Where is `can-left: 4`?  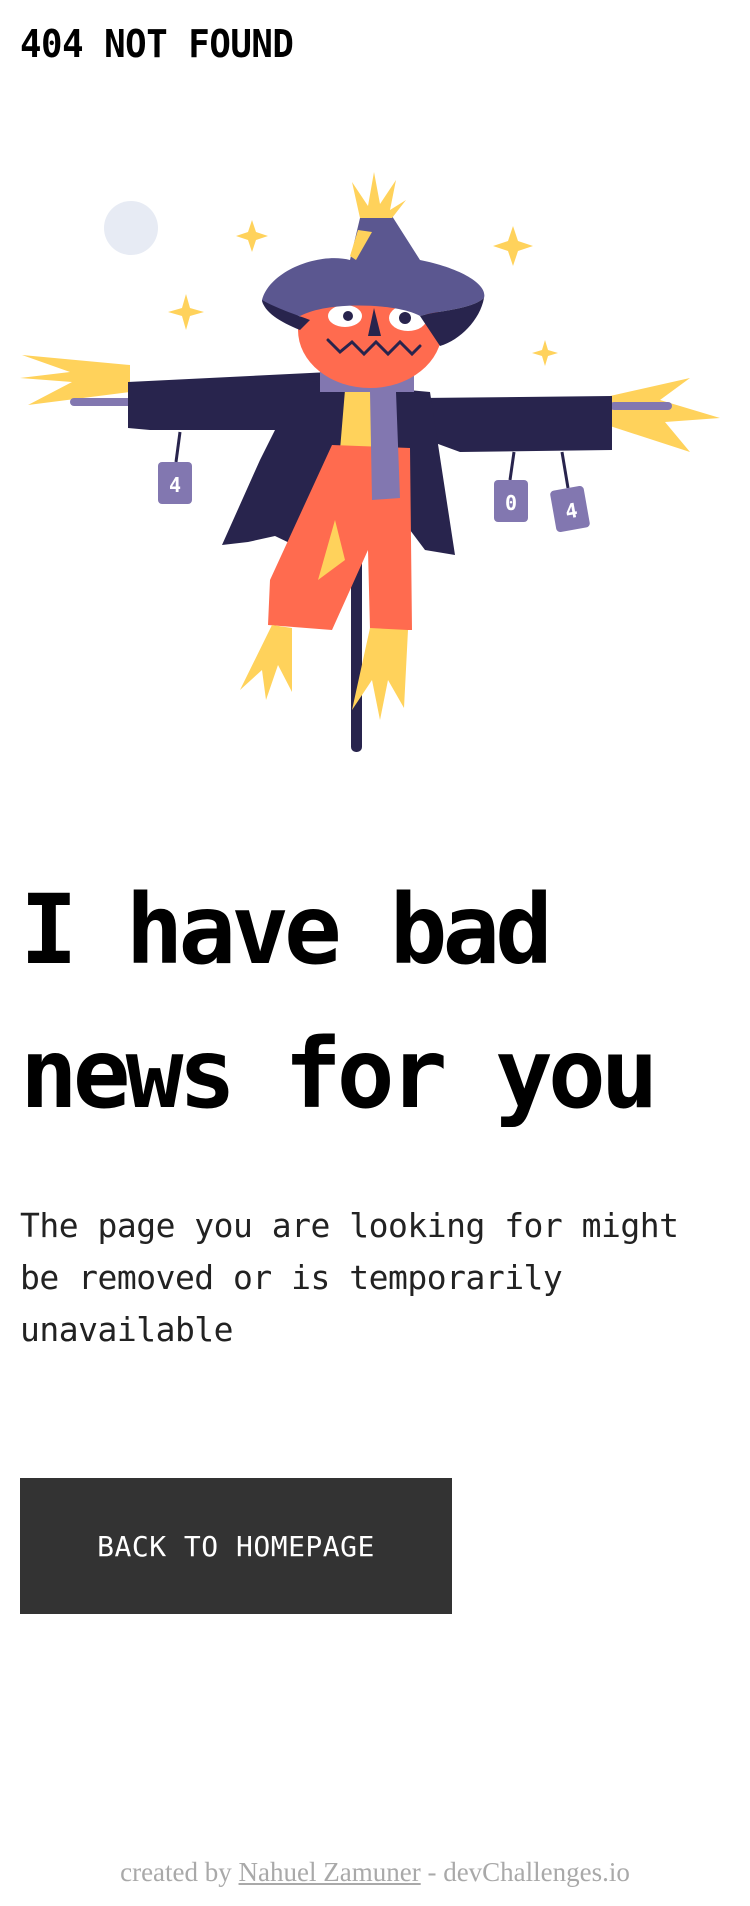
can-left: 4 is located at coordinates (175, 467).